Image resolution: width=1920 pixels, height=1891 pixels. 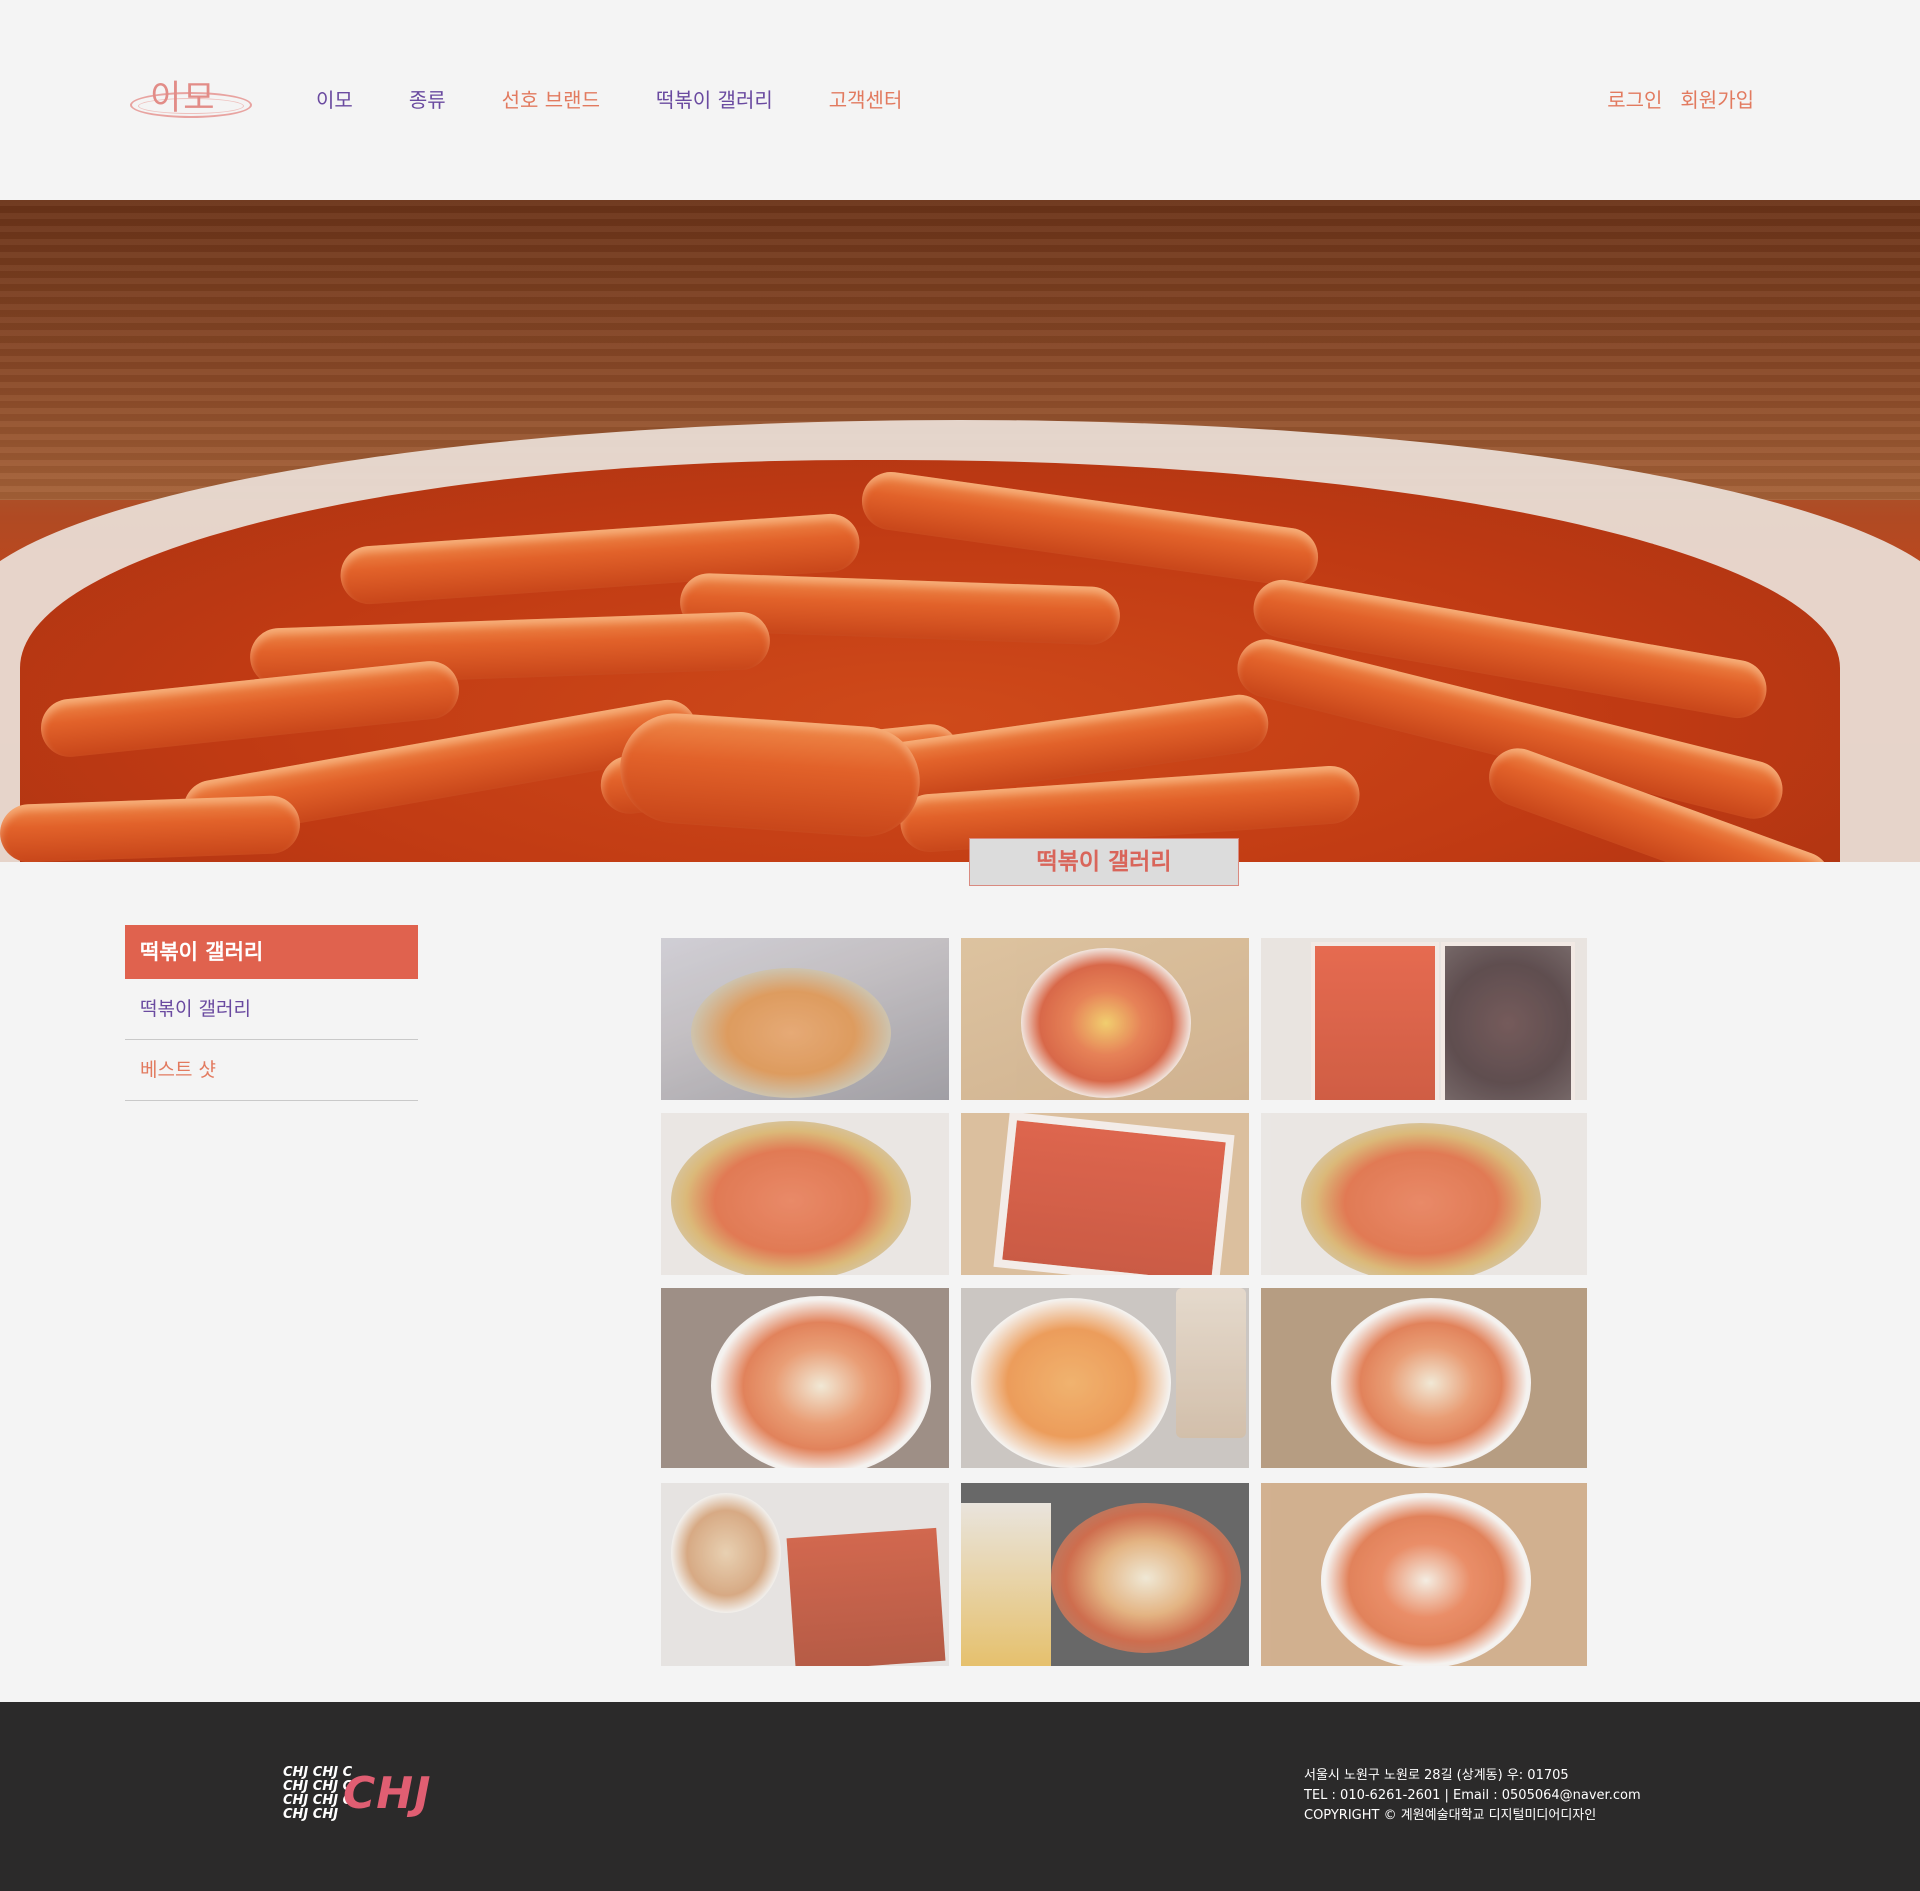 I want to click on nav-item-gallery: 떡볶이 갤러리, so click(x=714, y=98).